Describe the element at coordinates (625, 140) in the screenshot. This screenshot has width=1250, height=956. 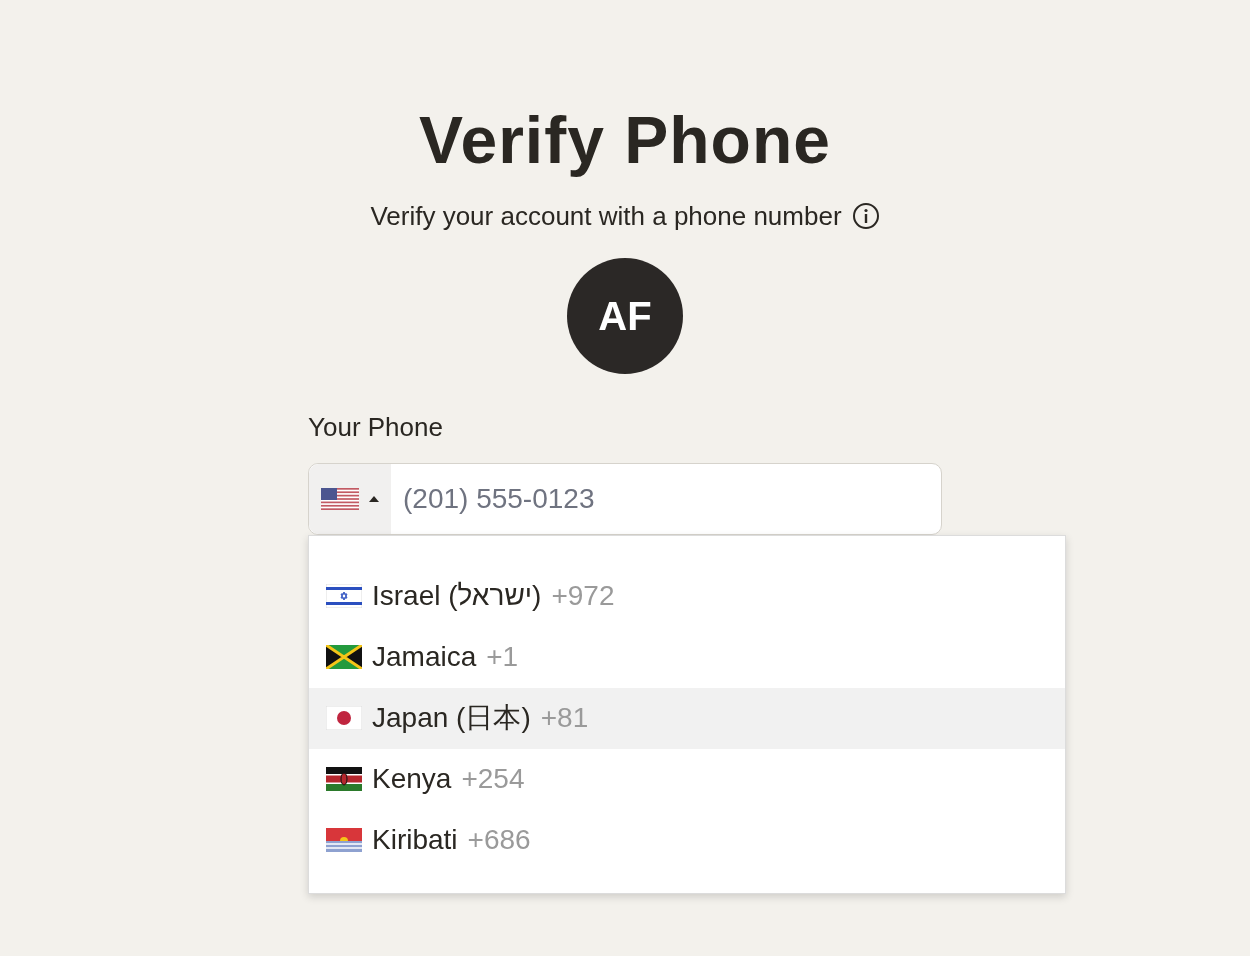
I see `page-title: Verify Phone` at that location.